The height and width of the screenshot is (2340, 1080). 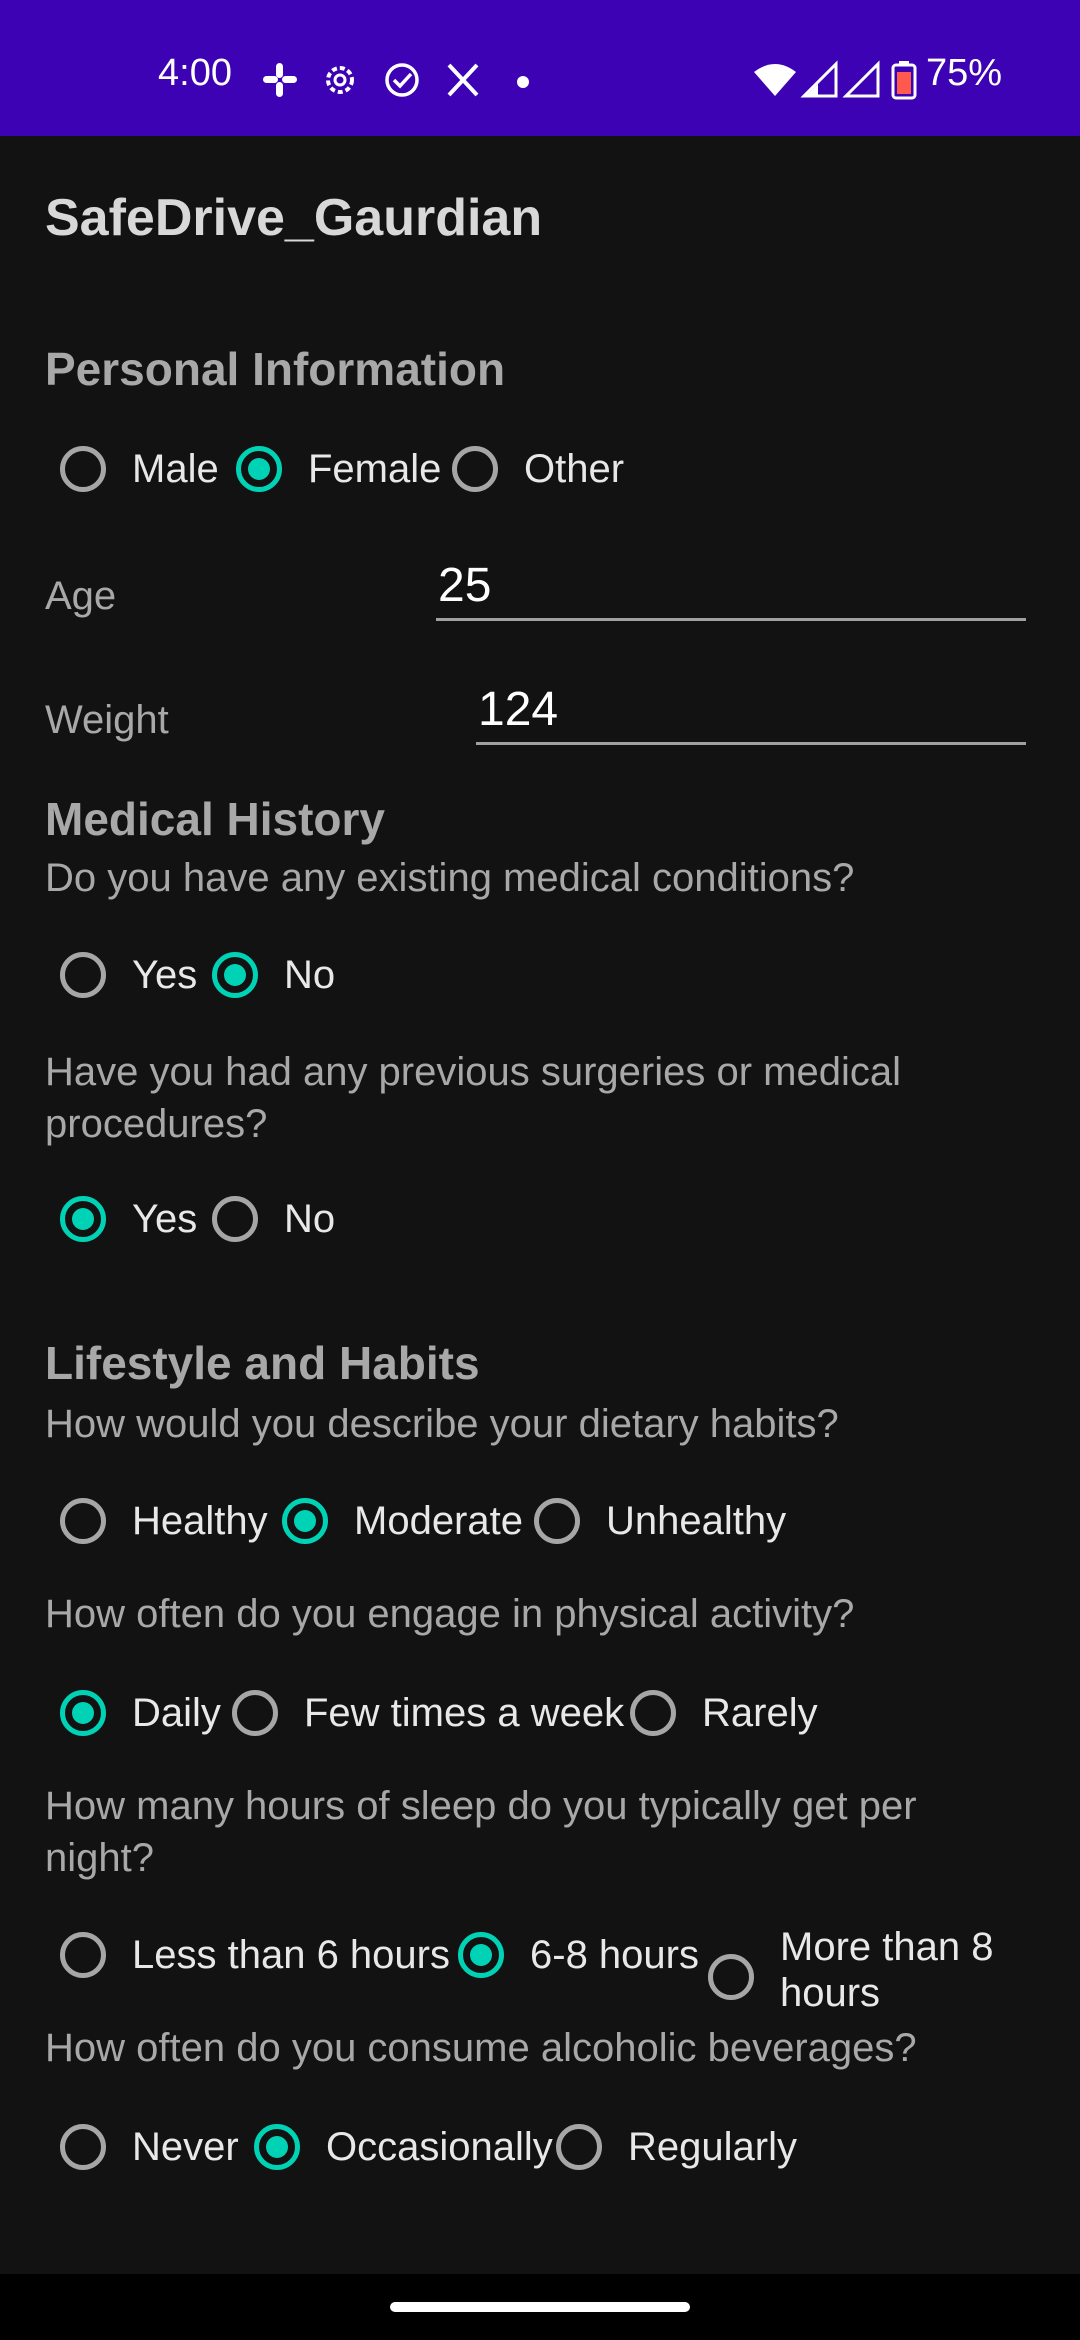 What do you see at coordinates (614, 1955) in the screenshot?
I see `radio-label: 6-8 hours` at bounding box center [614, 1955].